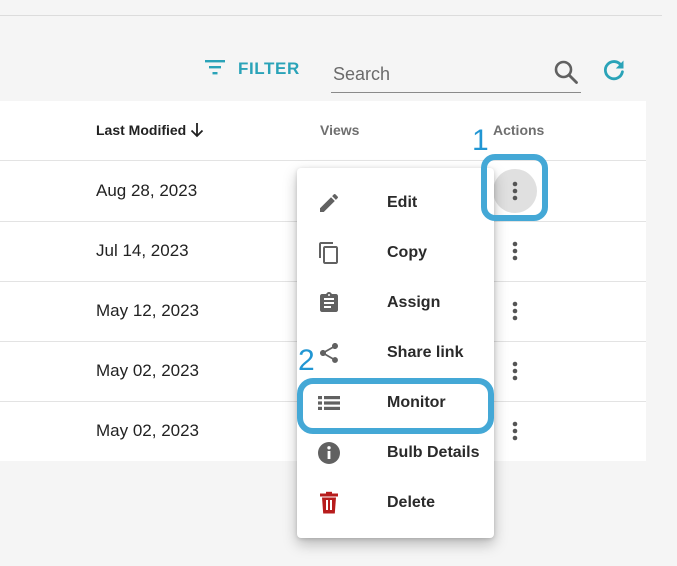 This screenshot has width=677, height=566. I want to click on menu-item-label: Monitor, so click(416, 402).